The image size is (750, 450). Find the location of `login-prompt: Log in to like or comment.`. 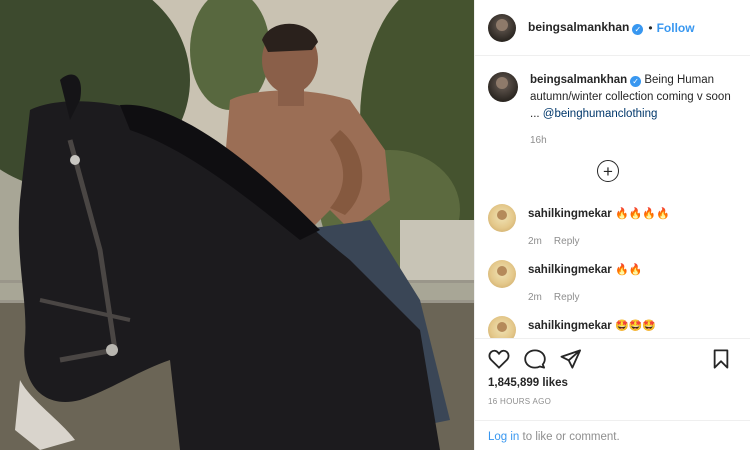

login-prompt: Log in to like or comment. is located at coordinates (612, 435).